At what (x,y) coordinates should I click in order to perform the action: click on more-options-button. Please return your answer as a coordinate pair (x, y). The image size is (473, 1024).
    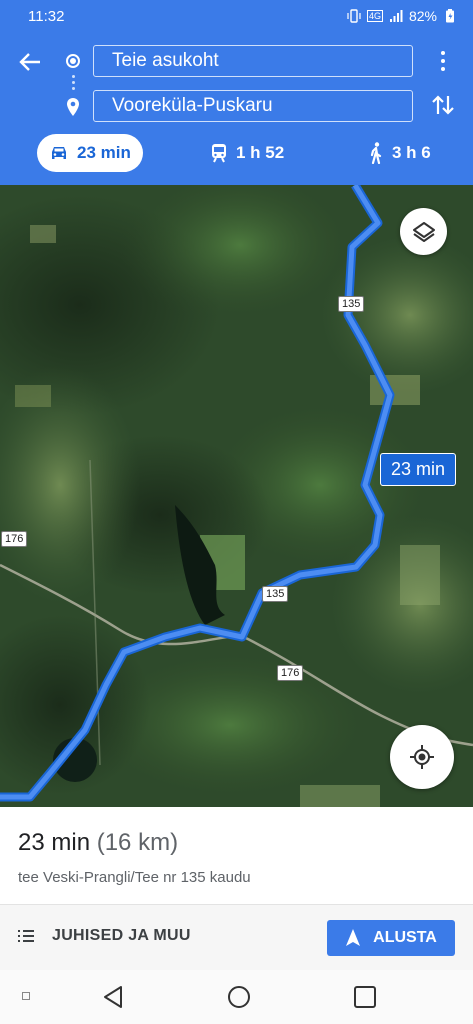
    Looking at the image, I should click on (443, 61).